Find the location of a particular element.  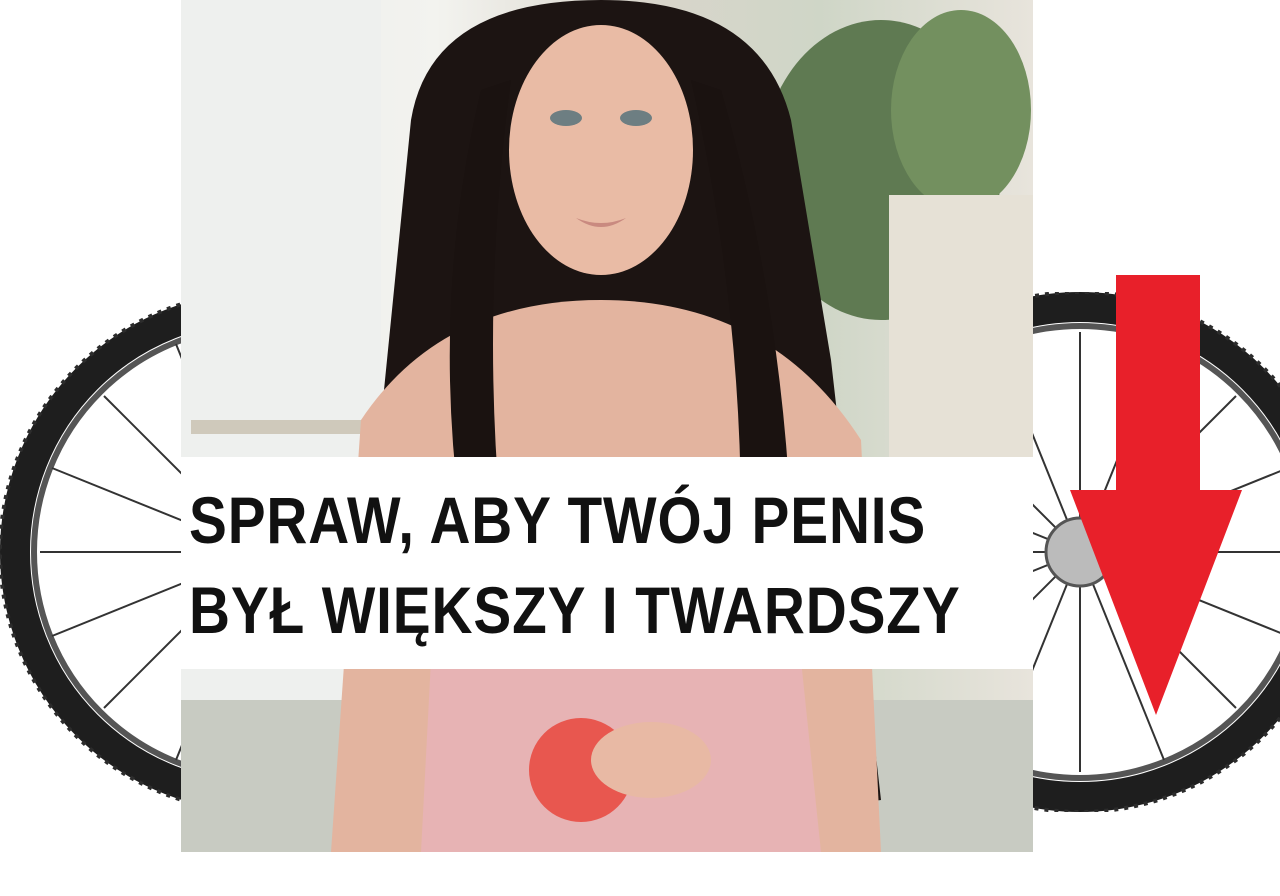

headline-line-1: SPRAW, ABY TWÓJ PENIS is located at coordinates (558, 520).